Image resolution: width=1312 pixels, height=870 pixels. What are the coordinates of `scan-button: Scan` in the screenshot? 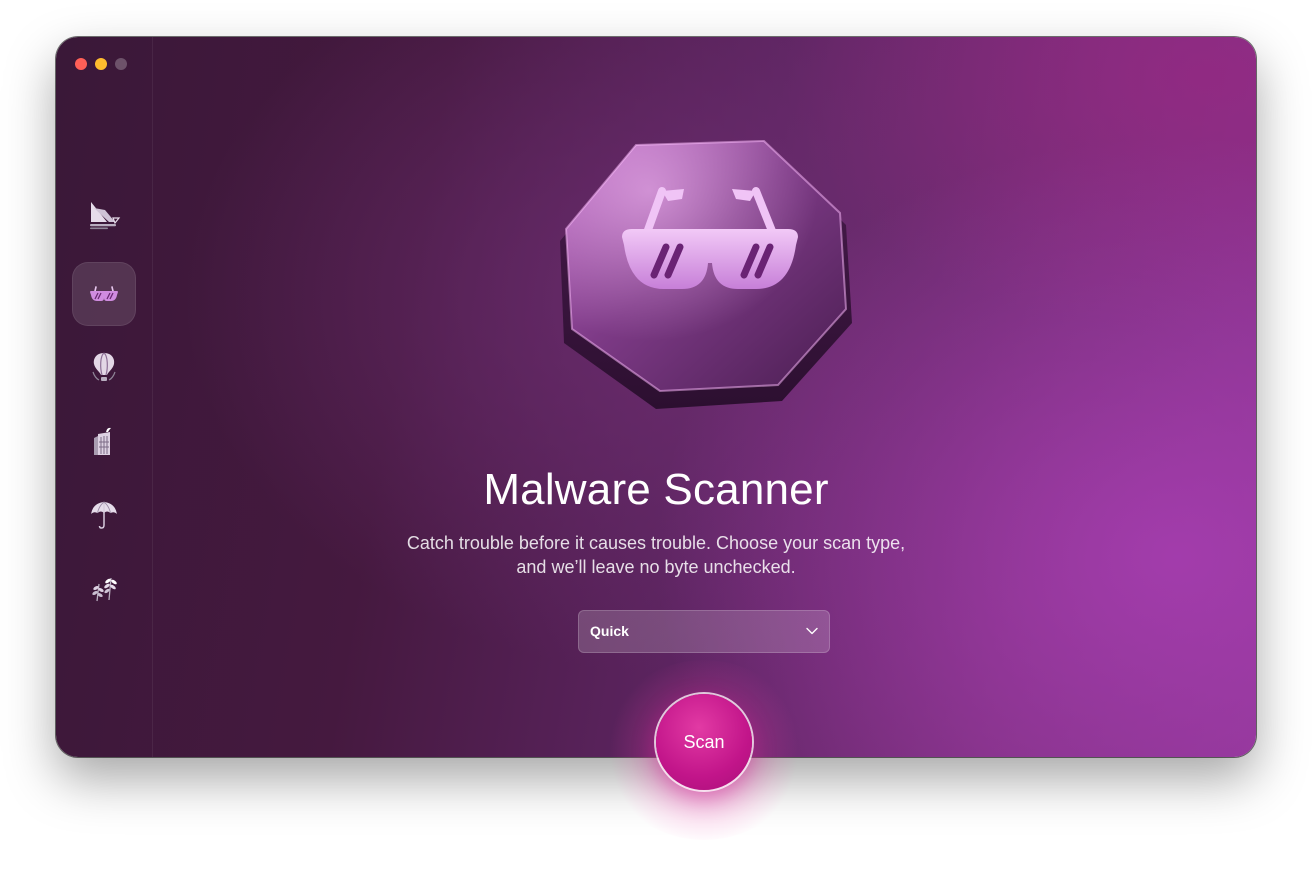 It's located at (704, 742).